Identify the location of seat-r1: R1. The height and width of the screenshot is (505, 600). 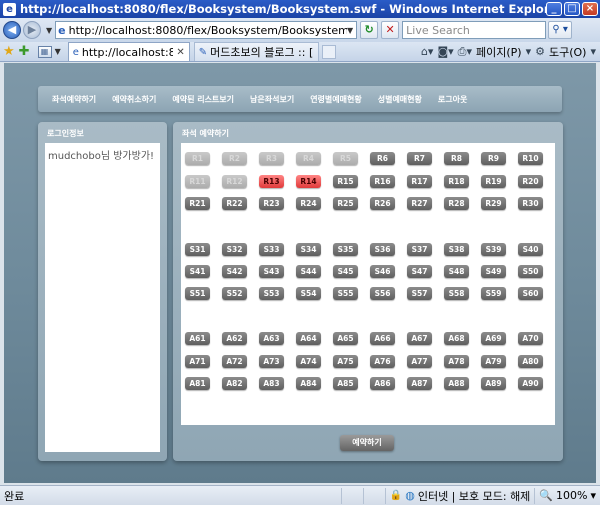
(197, 158).